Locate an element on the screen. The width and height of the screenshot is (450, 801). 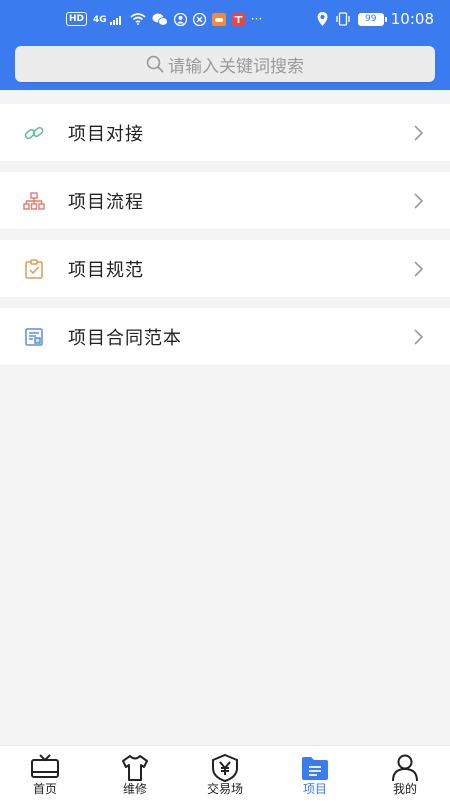
menu-item-project-docking: 项目对接 is located at coordinates (225, 132).